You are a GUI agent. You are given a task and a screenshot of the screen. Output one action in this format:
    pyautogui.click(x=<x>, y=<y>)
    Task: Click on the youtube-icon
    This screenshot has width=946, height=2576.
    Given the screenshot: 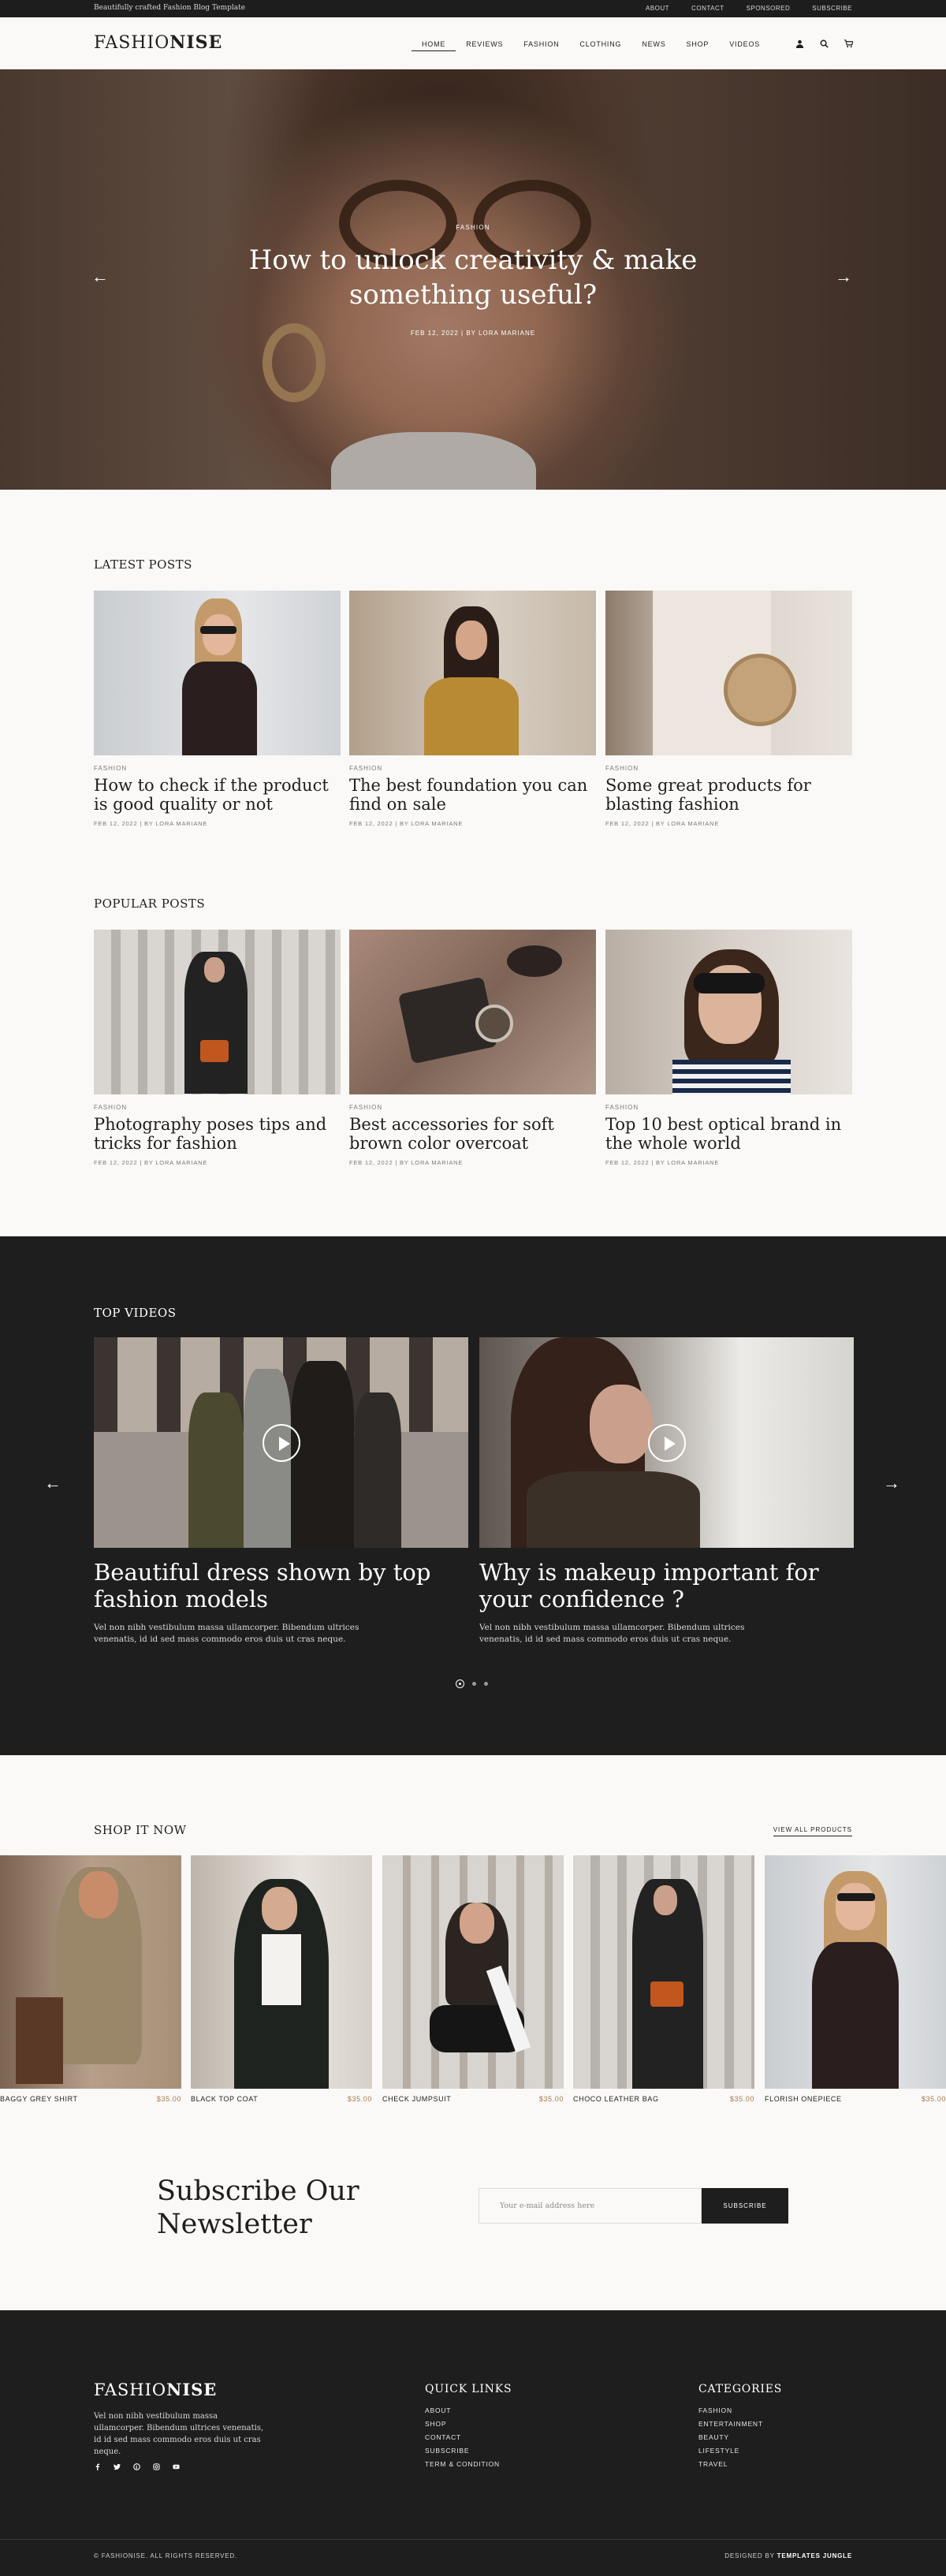 What is the action you would take?
    pyautogui.click(x=176, y=2467)
    